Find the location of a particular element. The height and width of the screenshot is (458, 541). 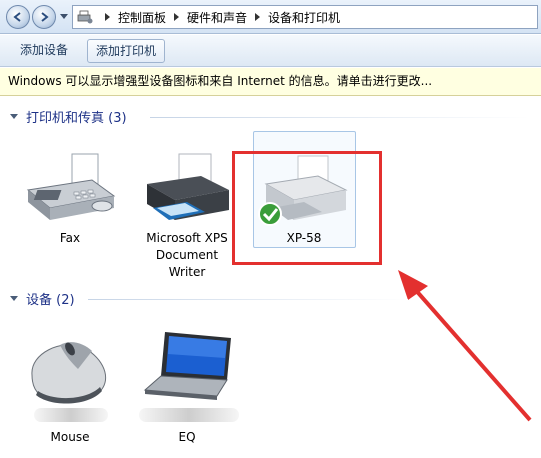

breadcrumb-control-panel: 控制面板 is located at coordinates (142, 17).